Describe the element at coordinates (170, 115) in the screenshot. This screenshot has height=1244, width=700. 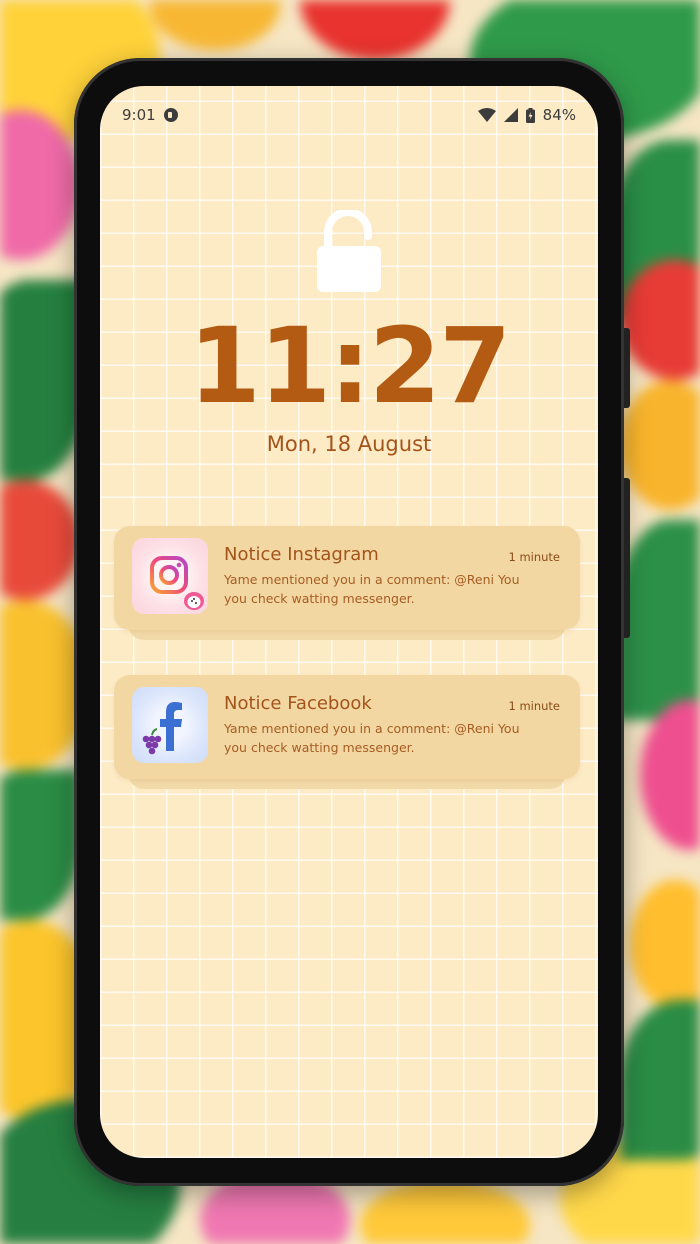
I see `app-icon` at that location.